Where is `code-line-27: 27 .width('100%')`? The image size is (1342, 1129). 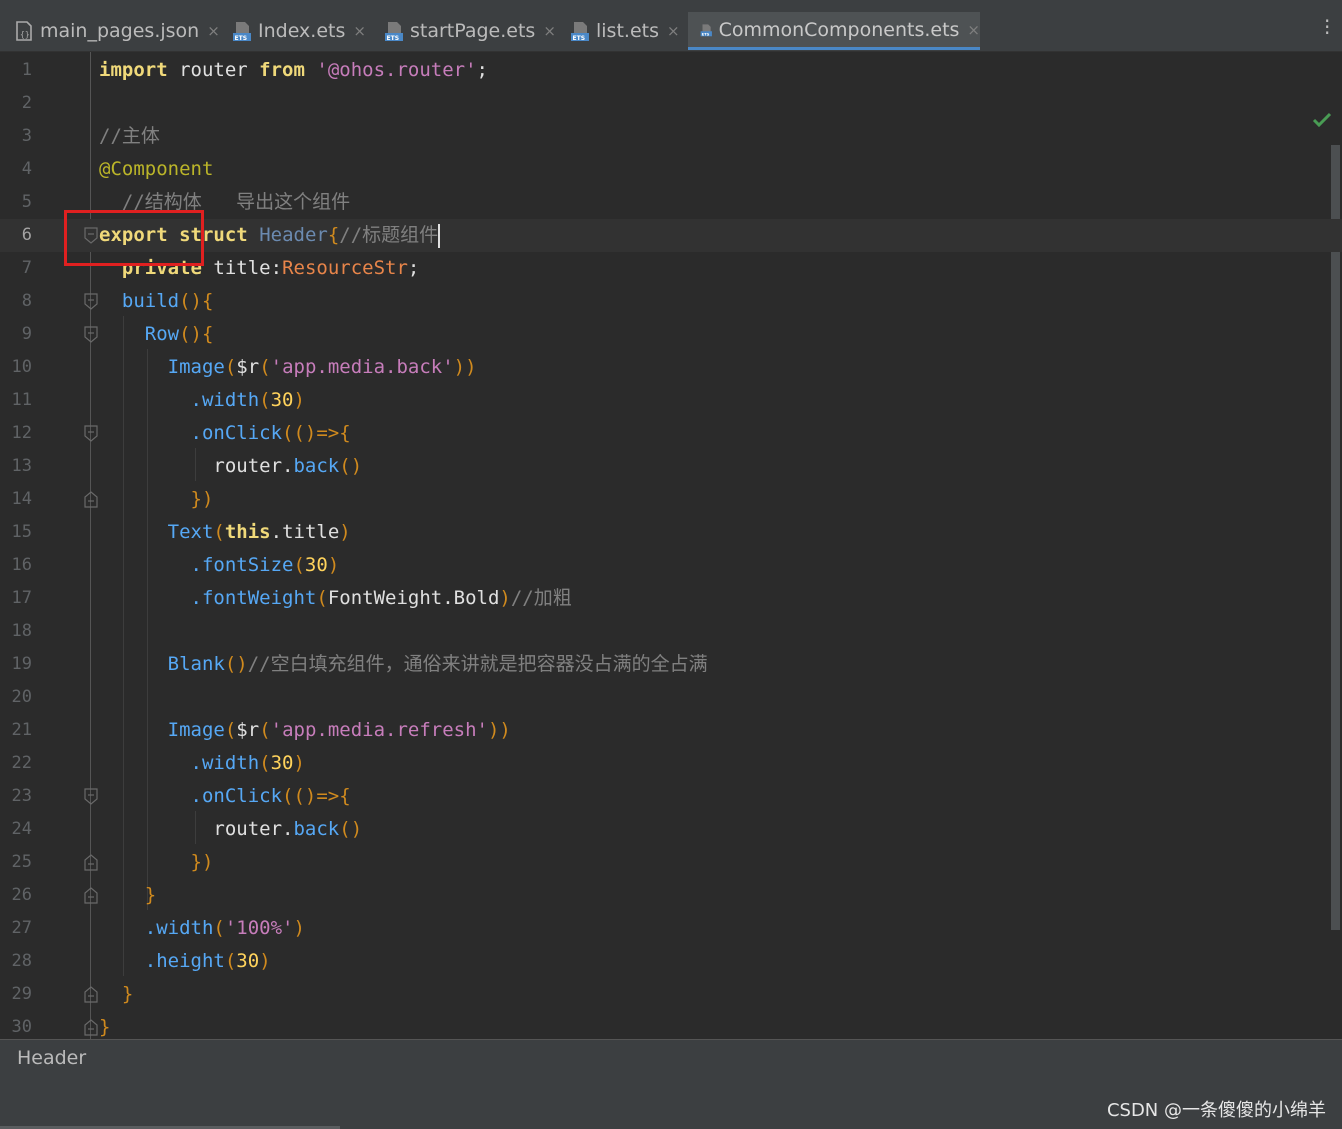
code-line-27: 27 .width('100%') is located at coordinates (671, 928).